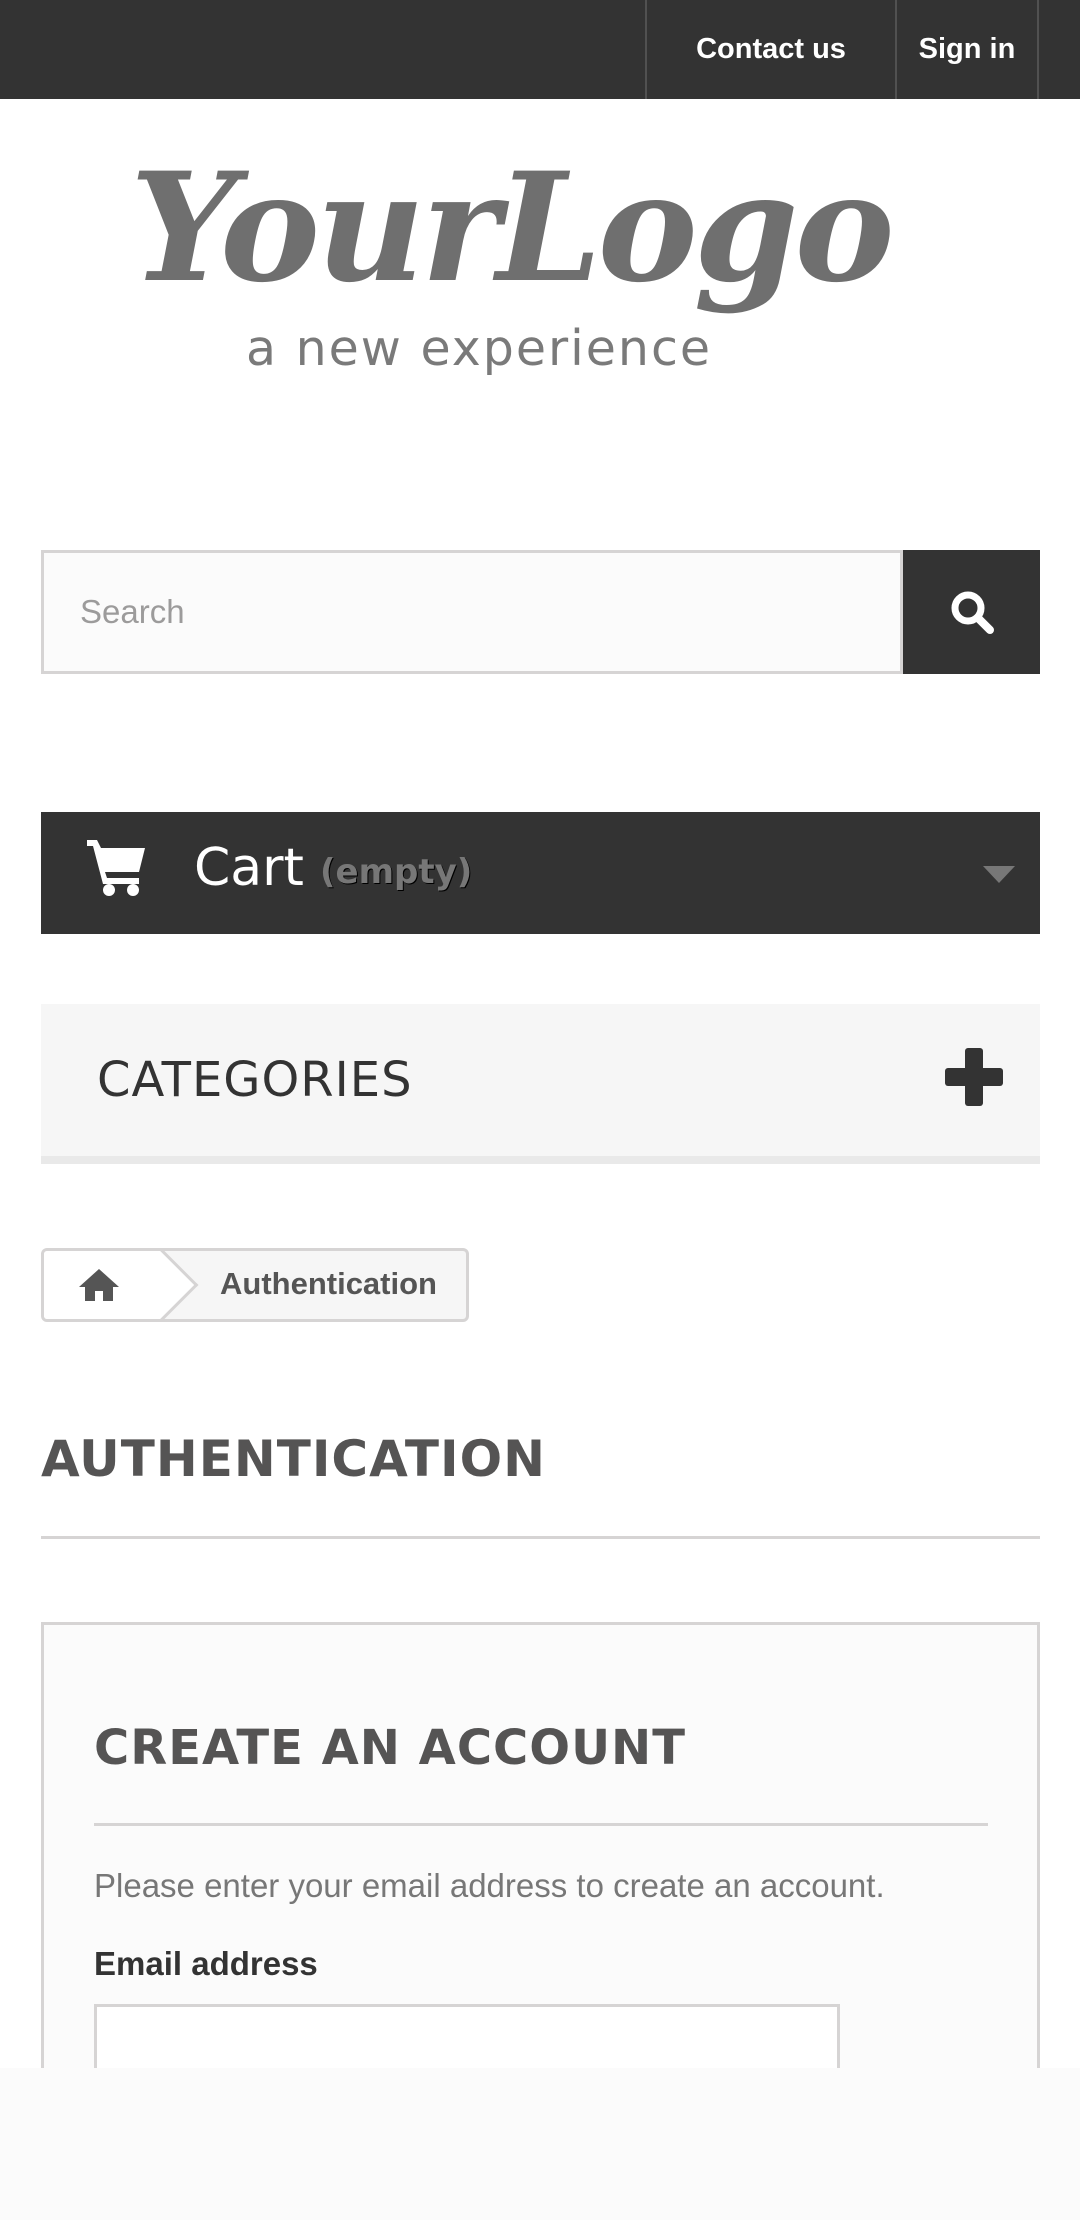 The width and height of the screenshot is (1080, 2220). I want to click on heading-divider, so click(540, 1537).